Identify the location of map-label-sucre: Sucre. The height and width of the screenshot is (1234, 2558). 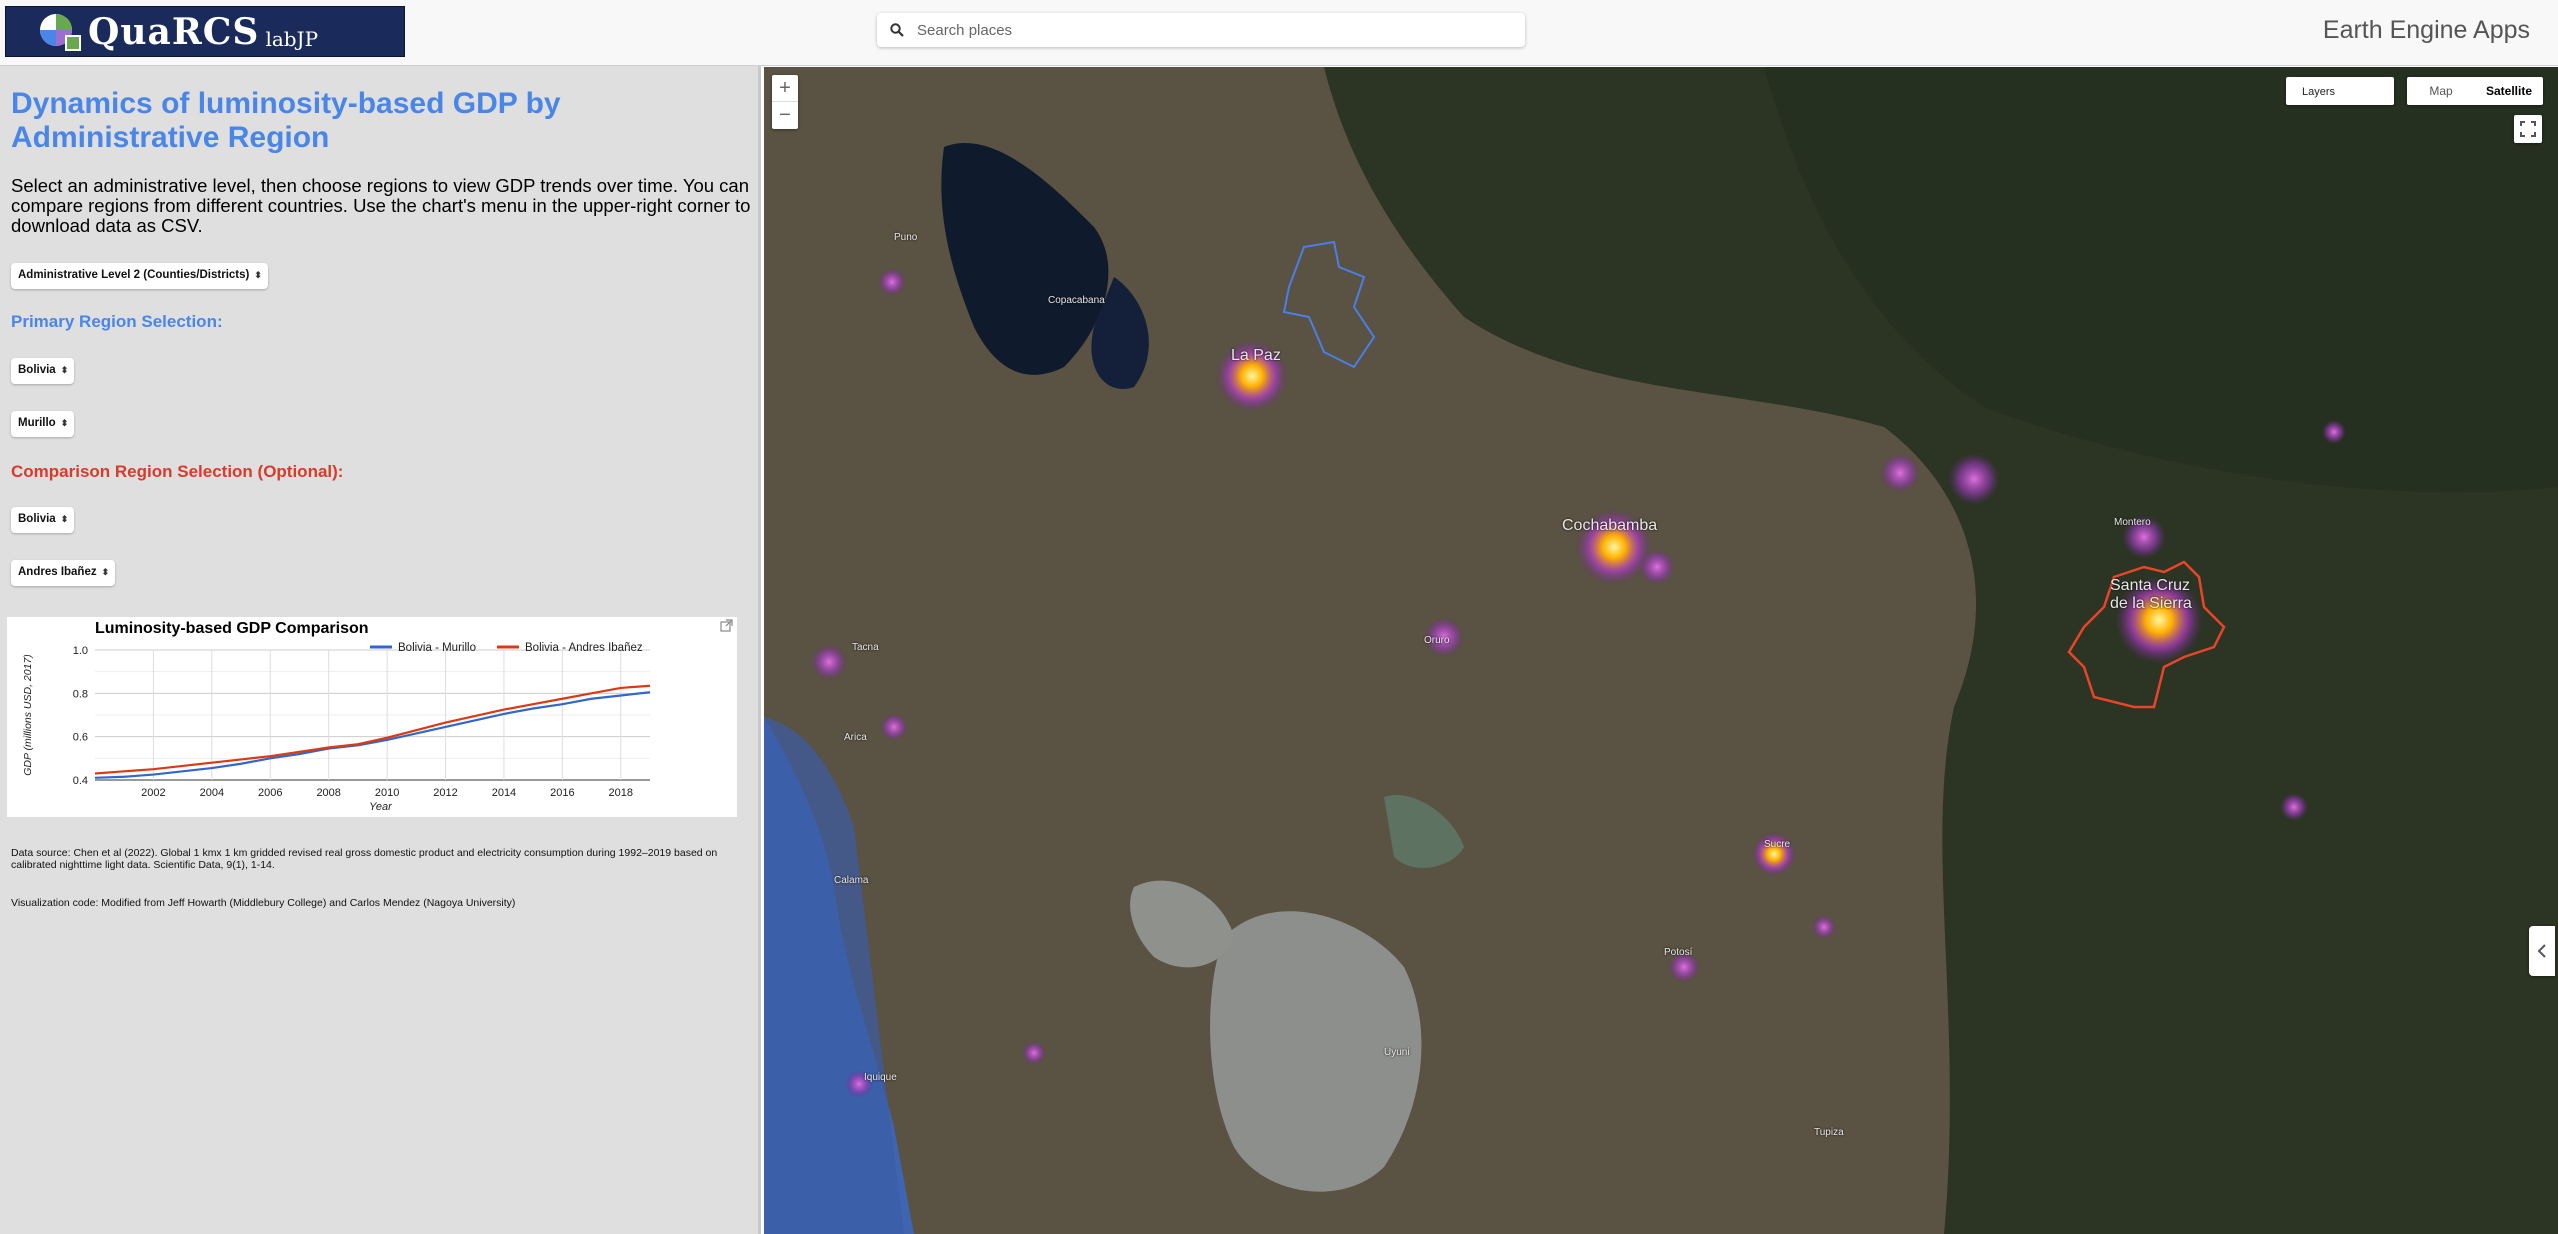
(1777, 844).